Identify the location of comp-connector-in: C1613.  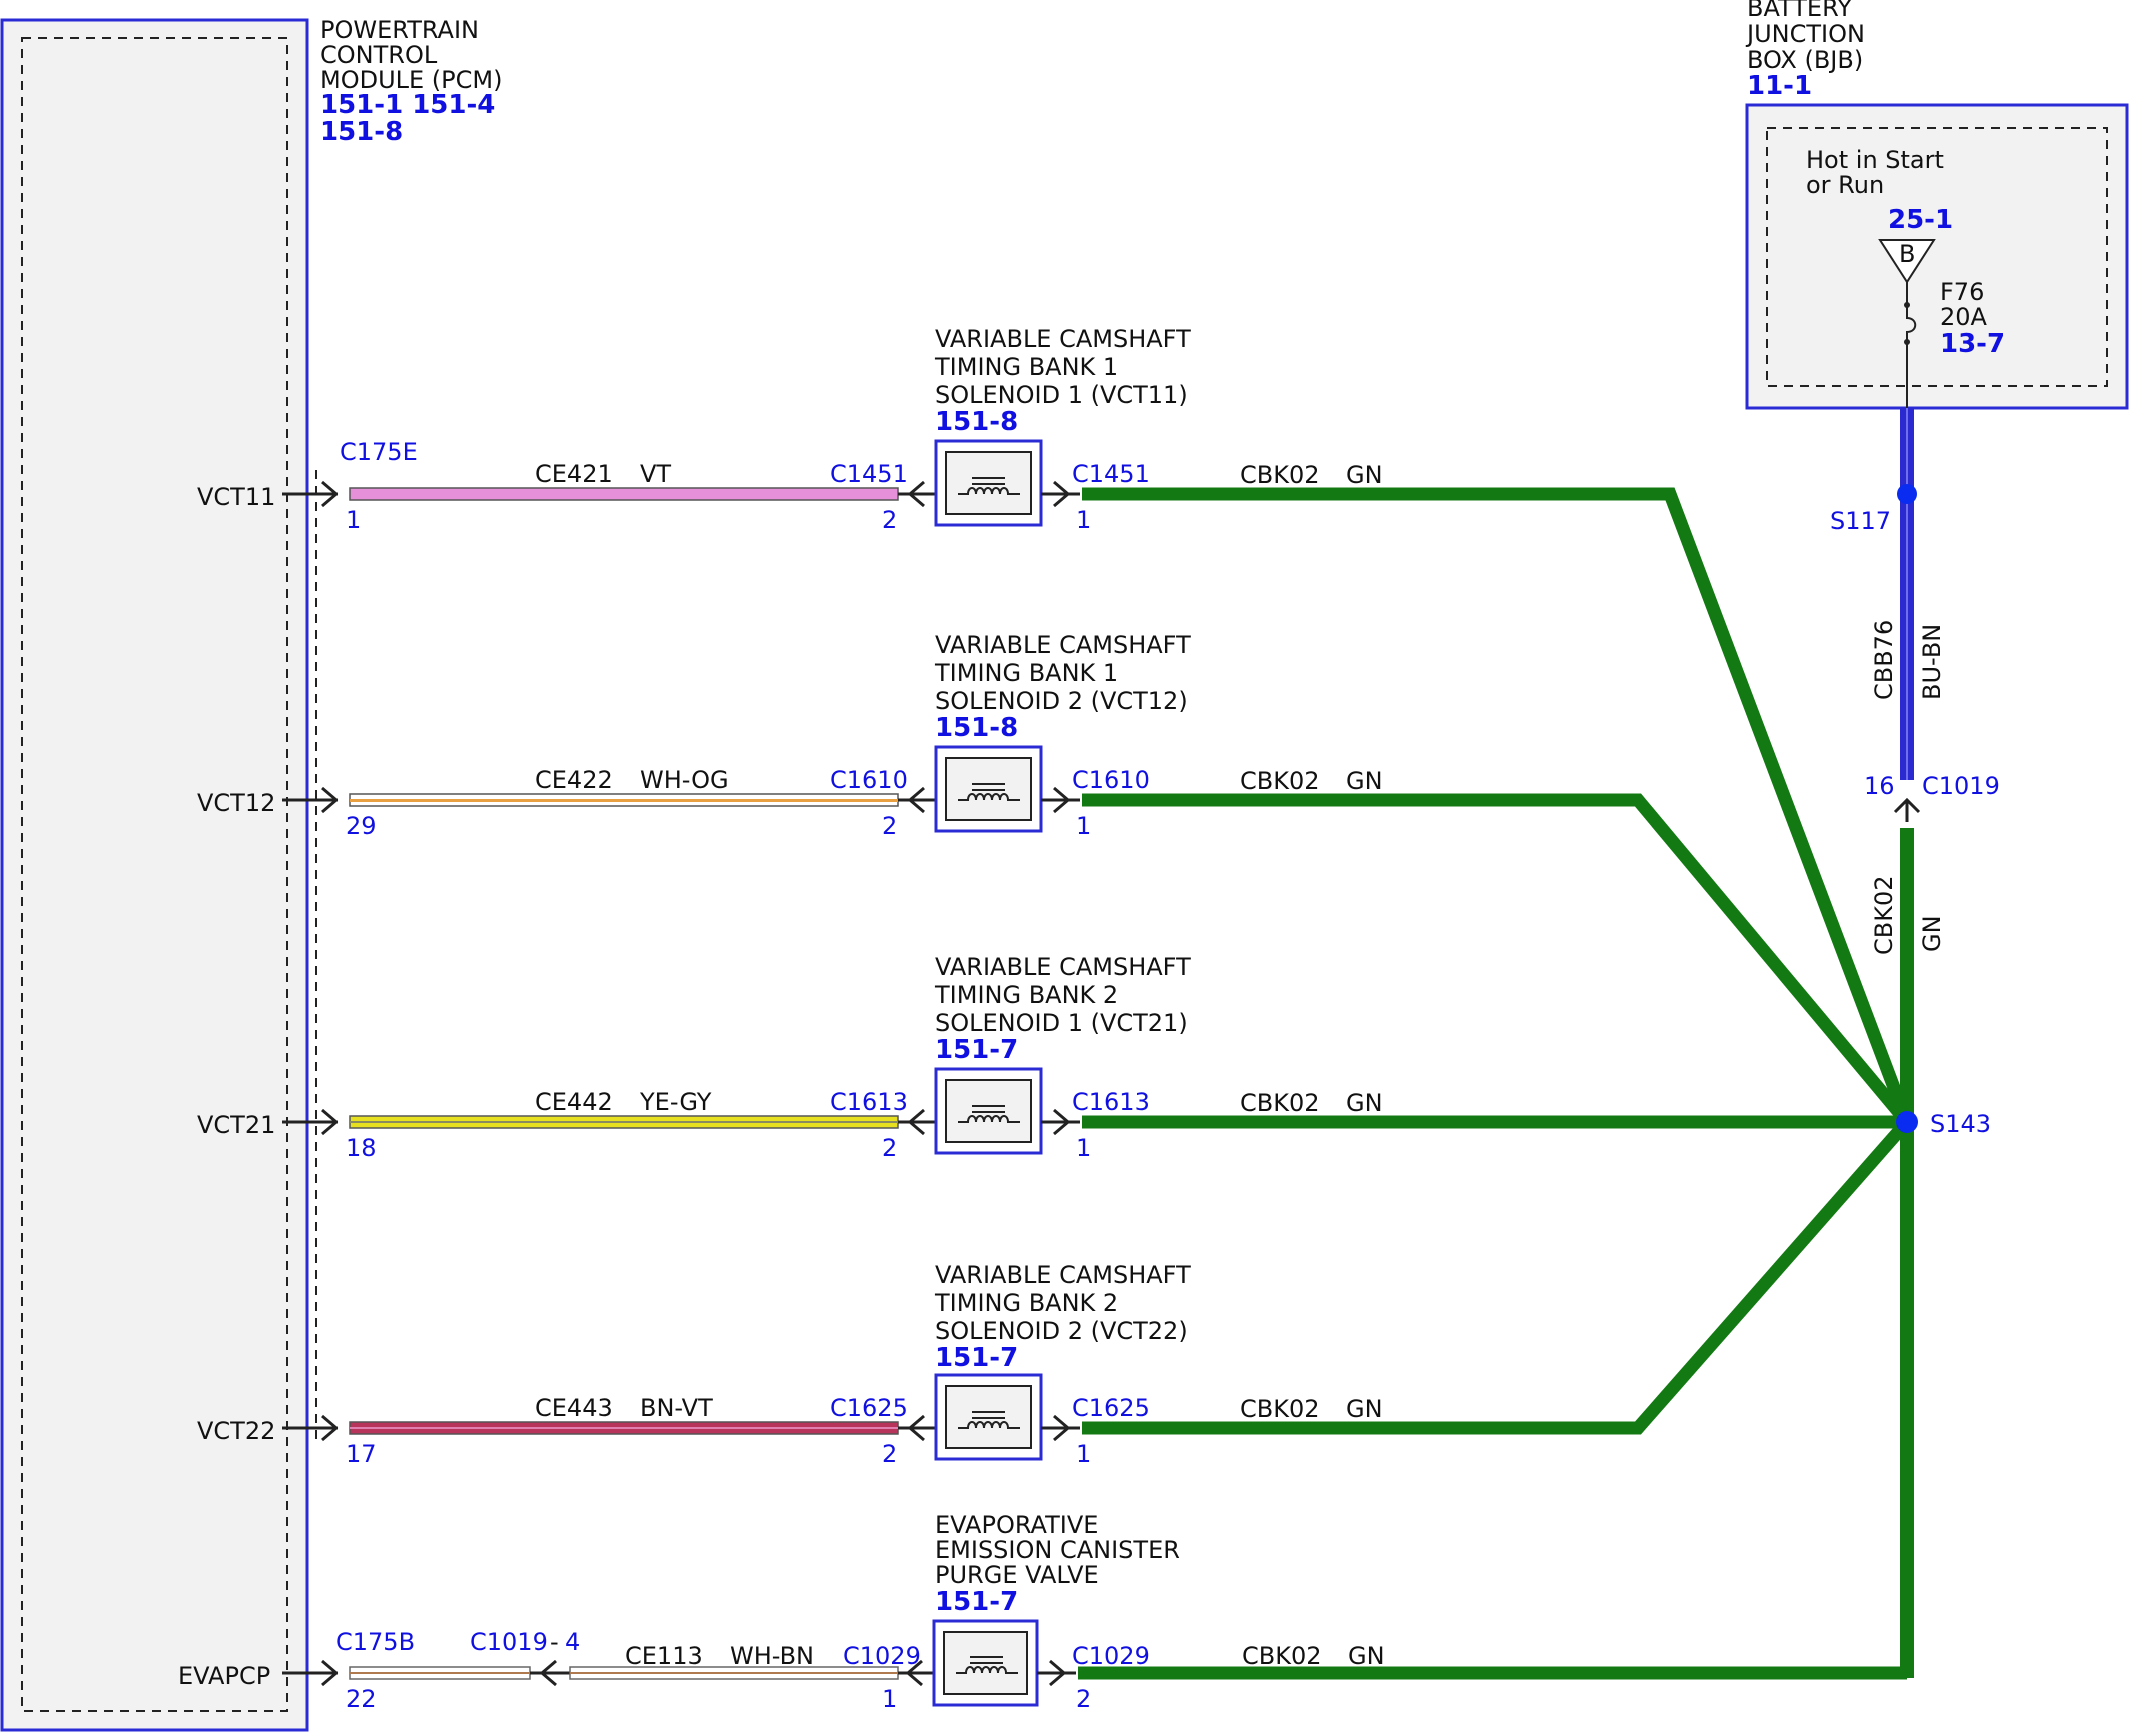
(869, 1102).